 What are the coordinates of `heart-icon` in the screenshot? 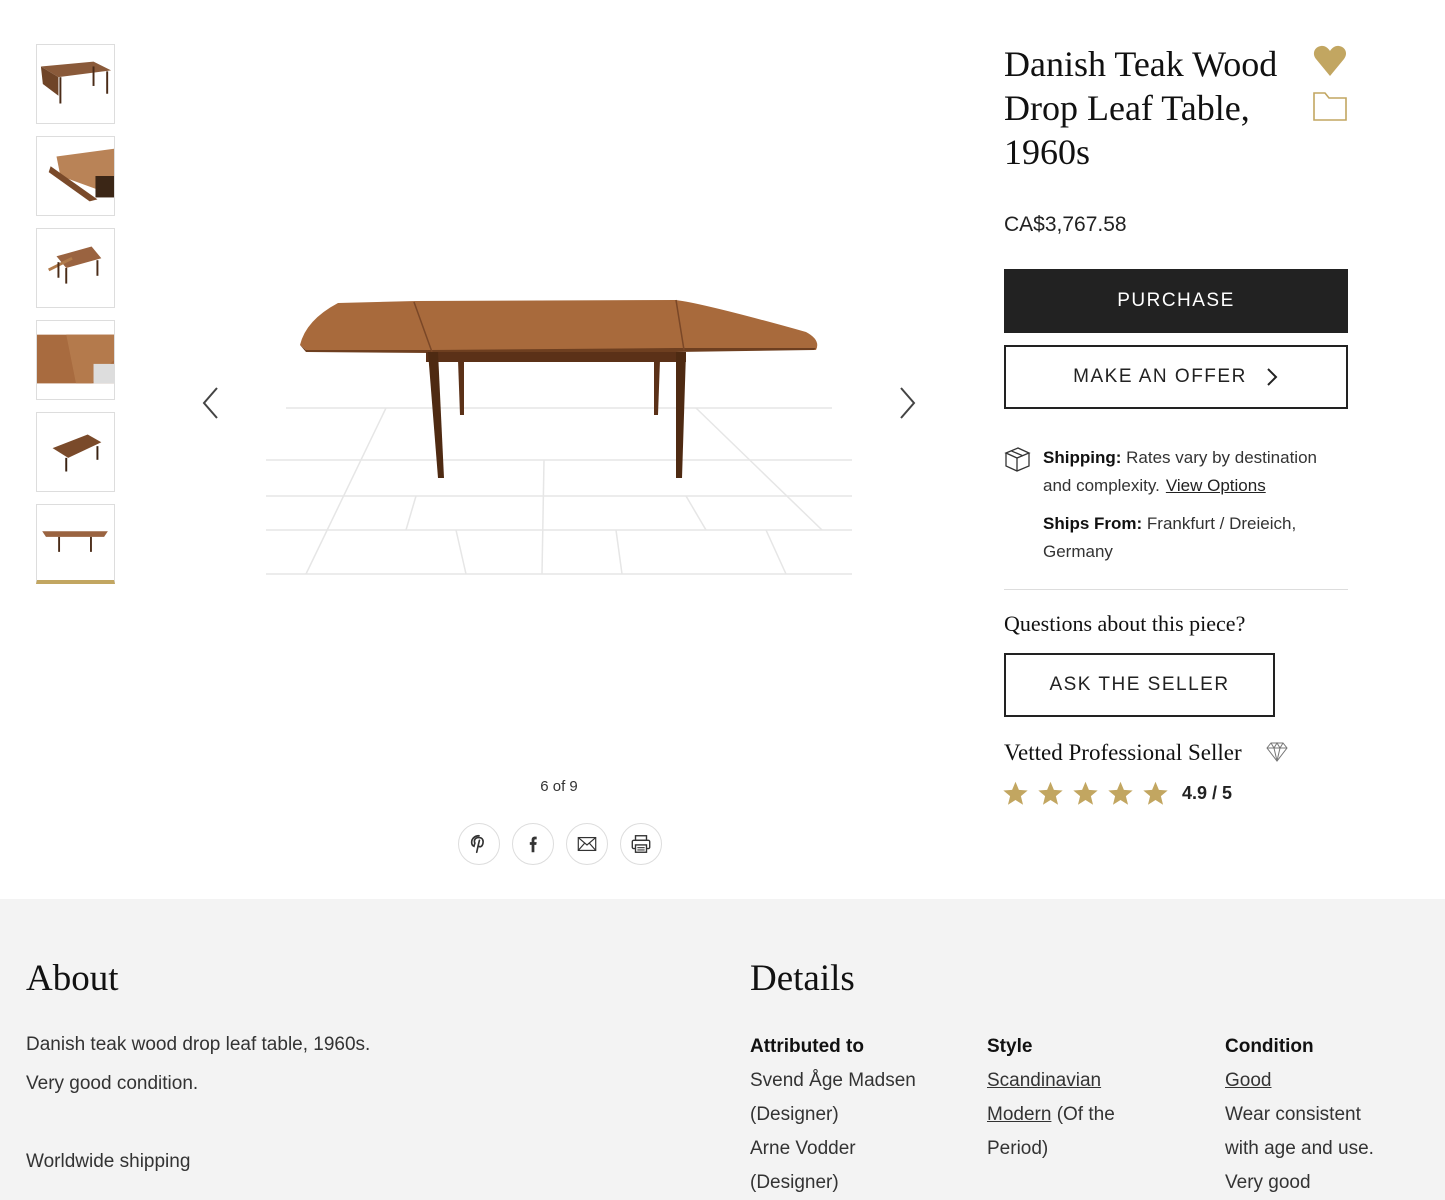 It's located at (1330, 61).